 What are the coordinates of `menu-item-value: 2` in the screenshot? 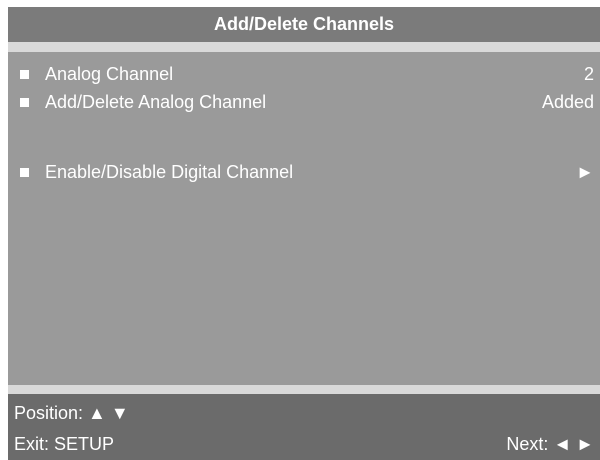 It's located at (588, 74).